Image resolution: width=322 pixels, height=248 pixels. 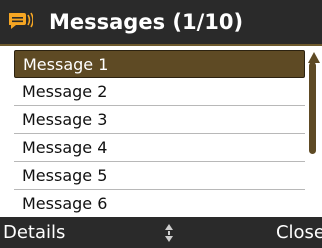 I want to click on details-softkey: Details, so click(x=34, y=232).